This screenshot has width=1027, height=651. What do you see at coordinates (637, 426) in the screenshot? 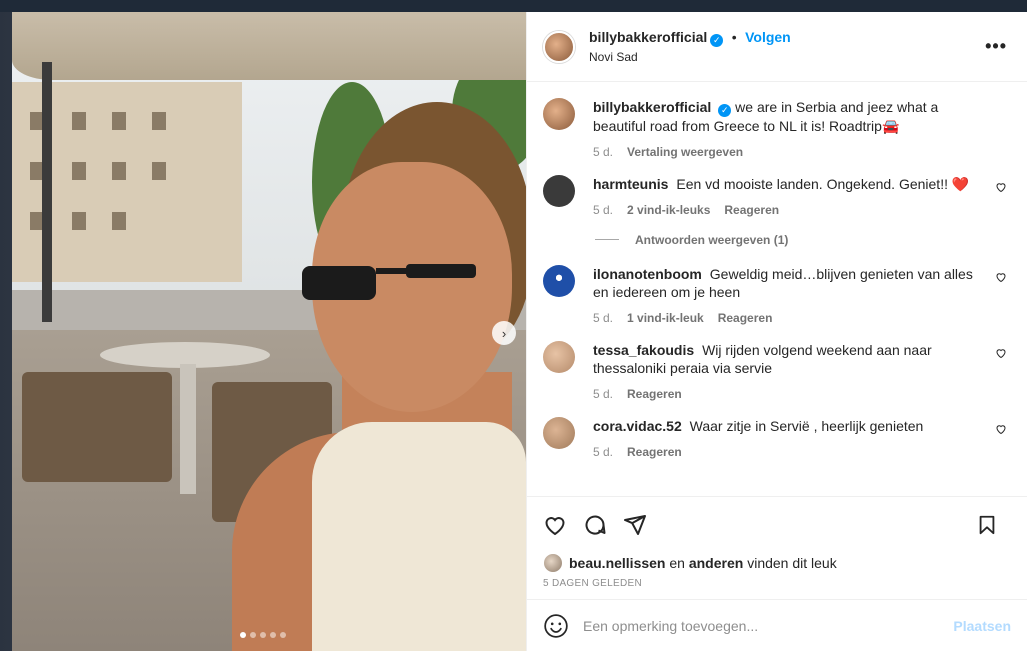
I see `commenter-username: cora.vidac.52` at bounding box center [637, 426].